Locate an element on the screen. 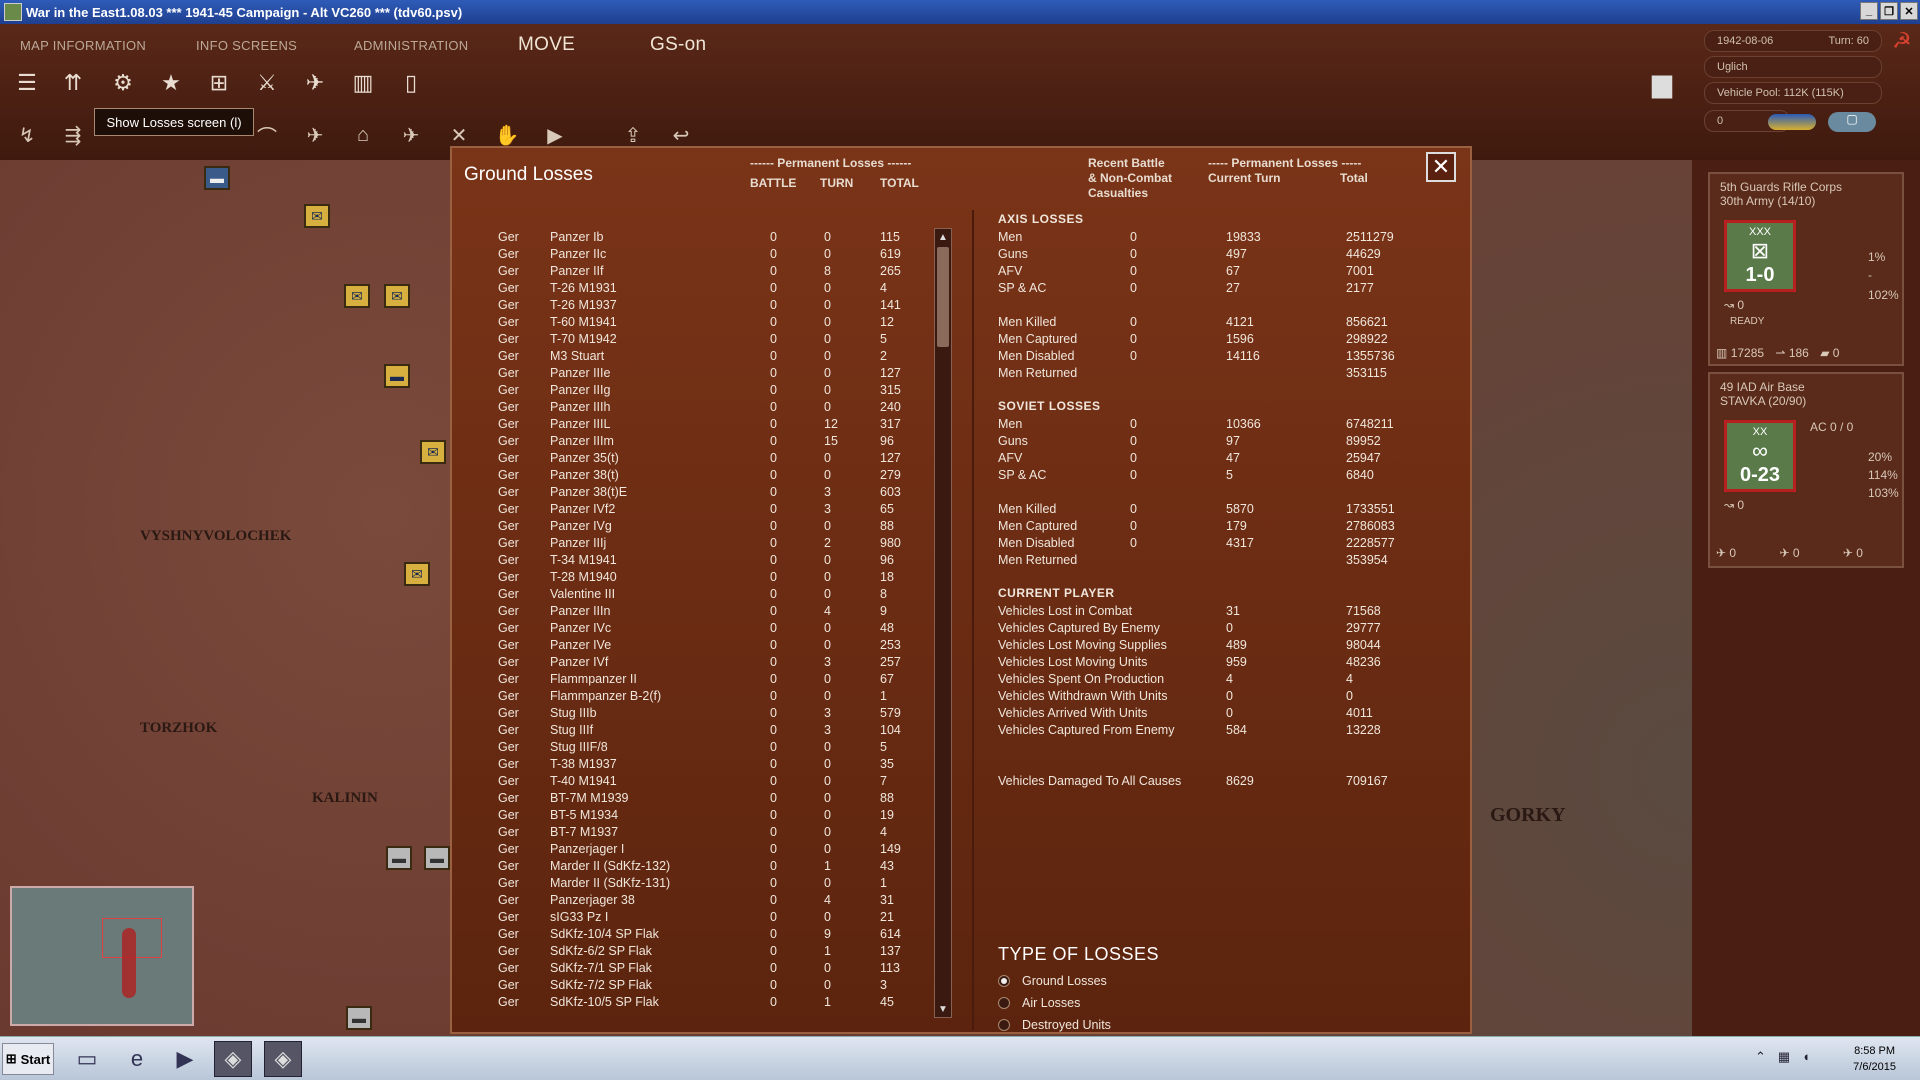 The height and width of the screenshot is (1080, 1920). table-row: Ger SdKfz-10/4 SP Flak 0 9 614 is located at coordinates (692, 935).